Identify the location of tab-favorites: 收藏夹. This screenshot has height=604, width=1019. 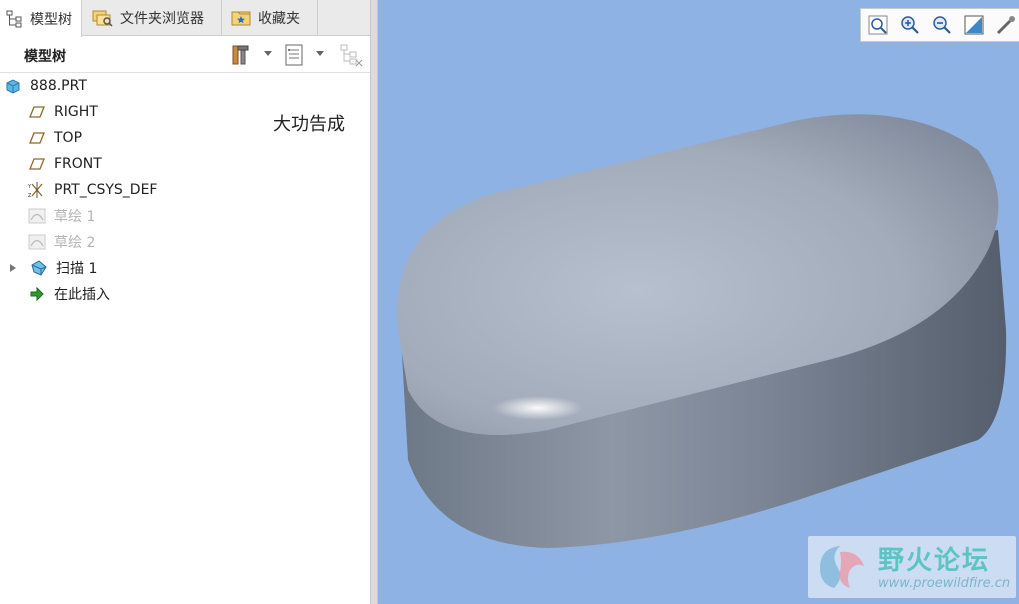
(271, 18).